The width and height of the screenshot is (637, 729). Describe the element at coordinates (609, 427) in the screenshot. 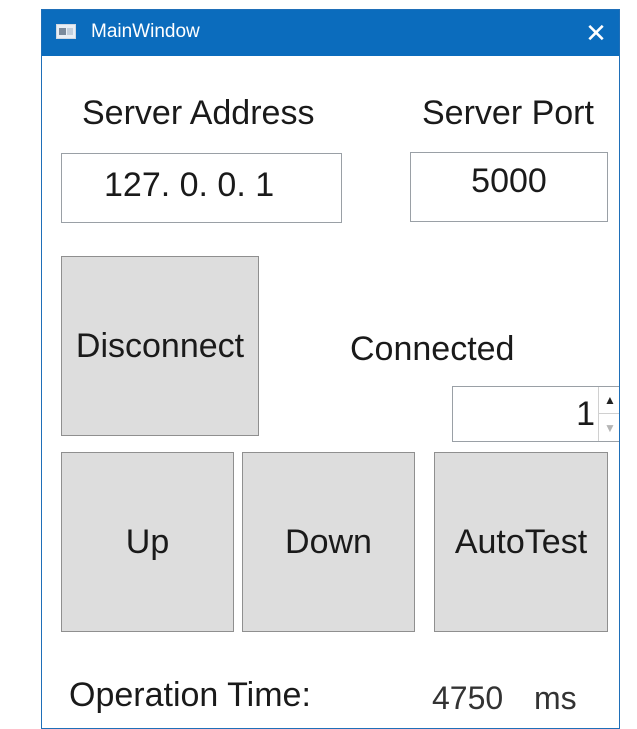

I see `stepper-down-icon: ▼` at that location.